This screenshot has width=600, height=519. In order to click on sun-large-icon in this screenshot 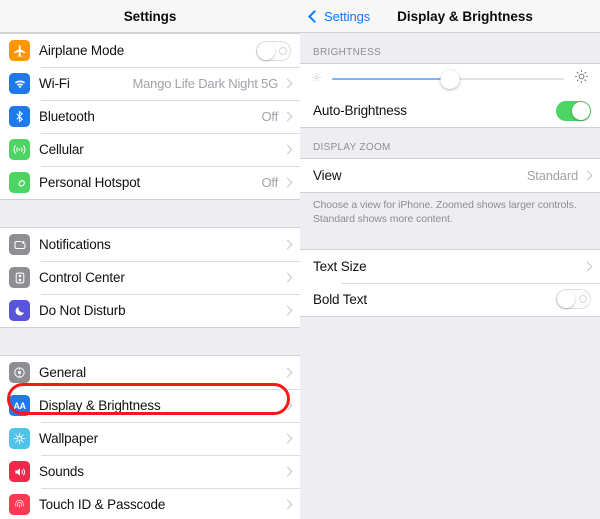, I will do `click(581, 79)`.